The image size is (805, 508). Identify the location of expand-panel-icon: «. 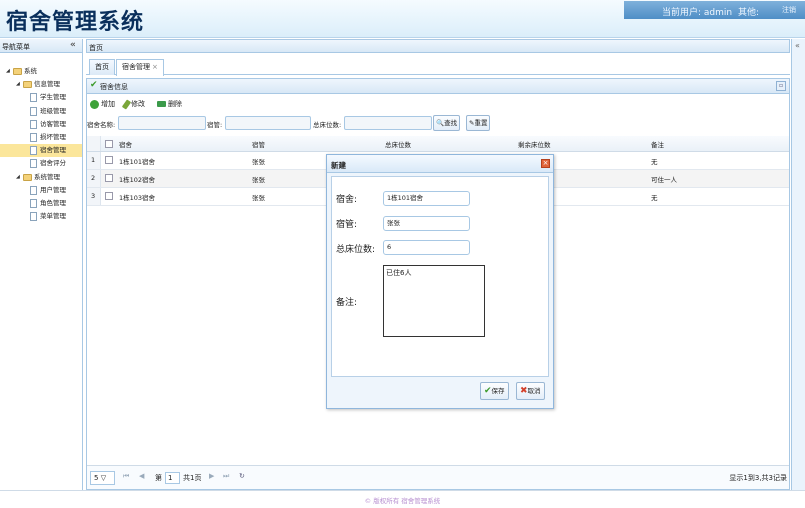
(797, 45).